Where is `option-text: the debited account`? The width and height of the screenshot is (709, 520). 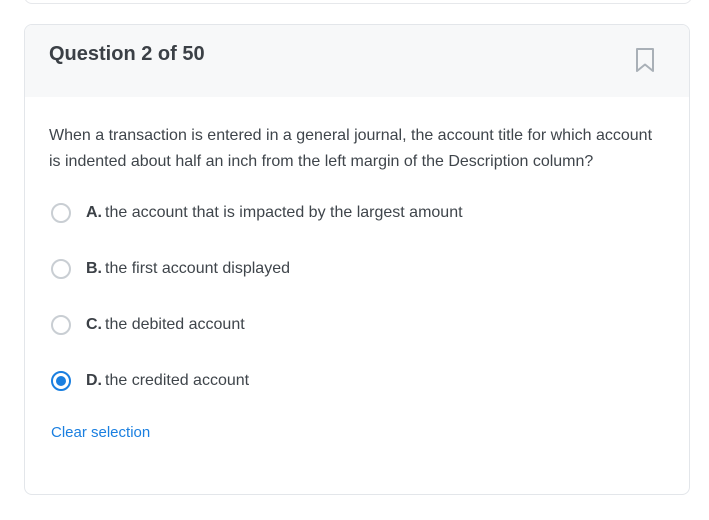 option-text: the debited account is located at coordinates (175, 324).